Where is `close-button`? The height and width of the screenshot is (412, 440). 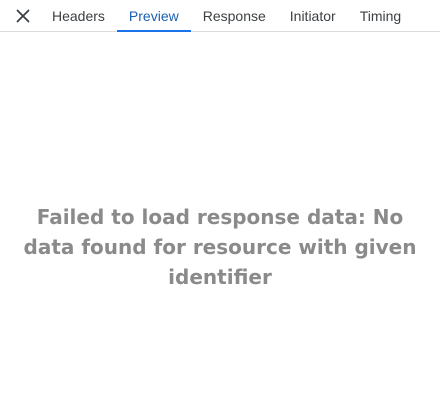 close-button is located at coordinates (23, 15).